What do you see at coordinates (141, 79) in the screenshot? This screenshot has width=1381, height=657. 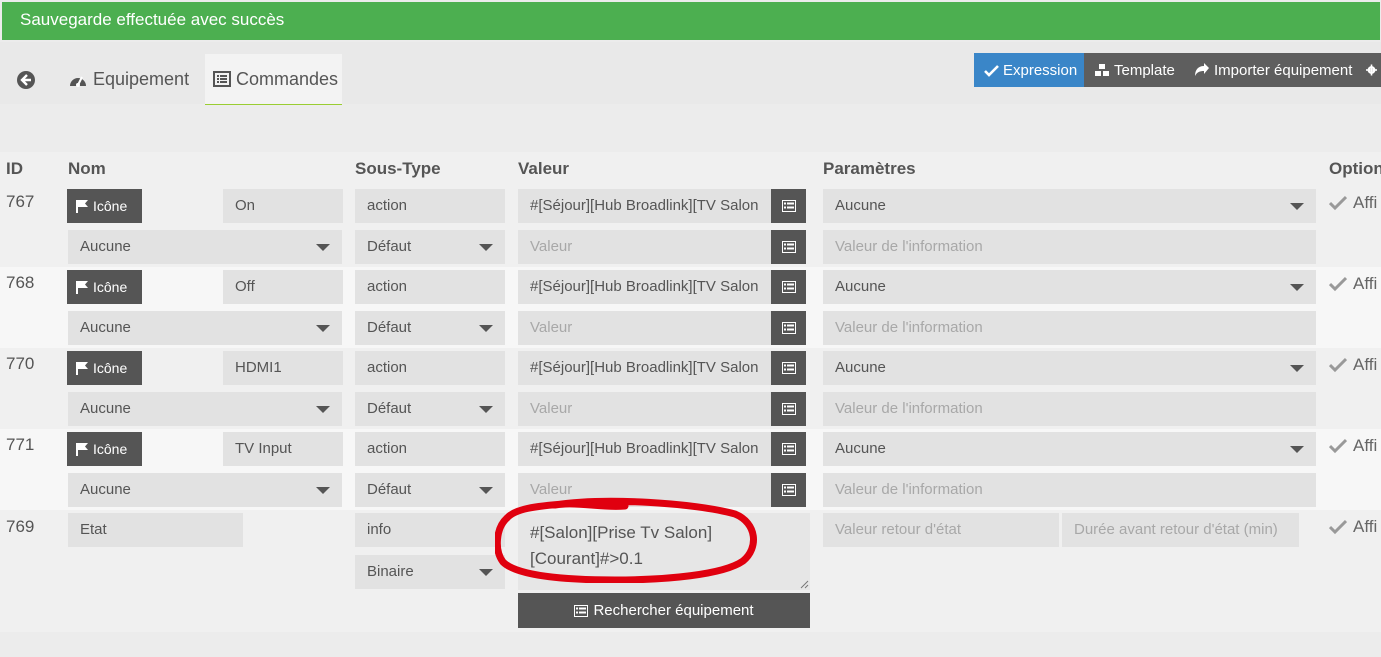 I see `tab-equipement-label: Equipement` at bounding box center [141, 79].